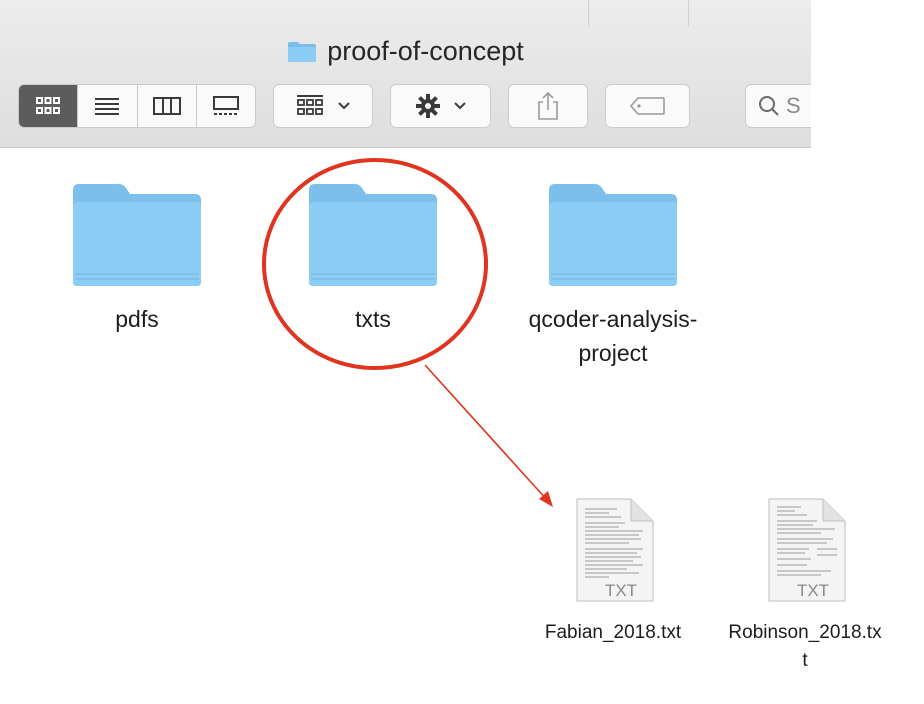 The height and width of the screenshot is (704, 924). Describe the element at coordinates (427, 106) in the screenshot. I see `gear-icon` at that location.